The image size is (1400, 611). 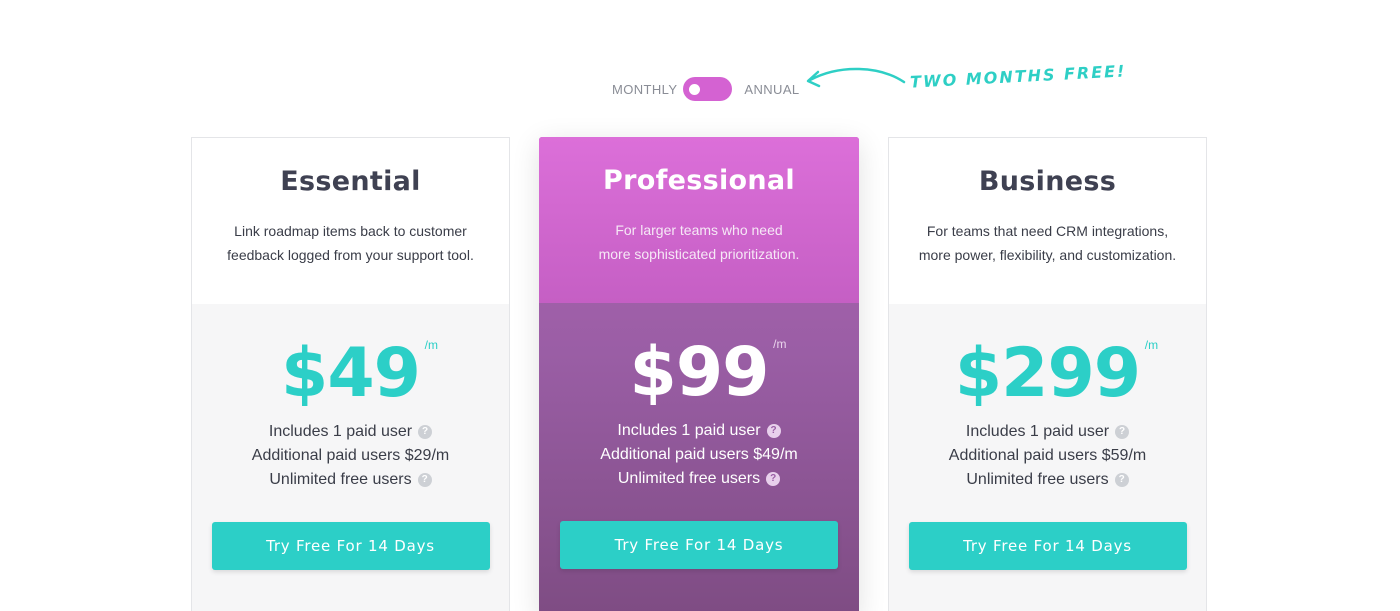 What do you see at coordinates (350, 255) in the screenshot?
I see `plan-description-line: feedback logged from your support tool.` at bounding box center [350, 255].